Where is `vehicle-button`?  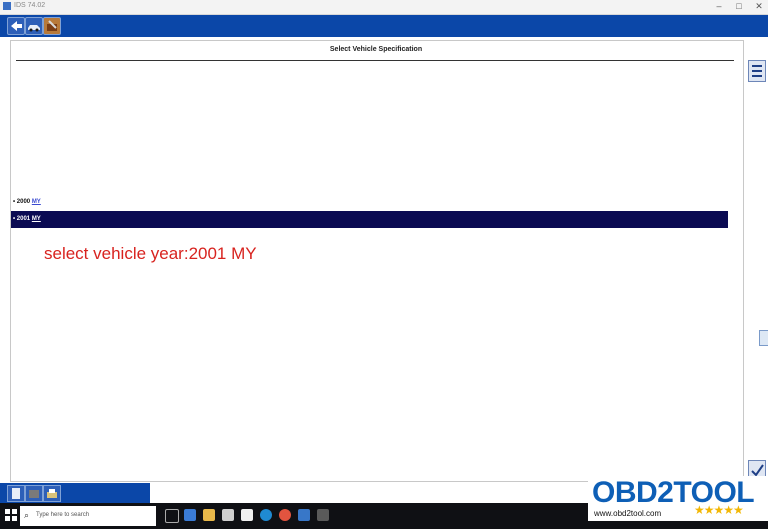 vehicle-button is located at coordinates (34, 26).